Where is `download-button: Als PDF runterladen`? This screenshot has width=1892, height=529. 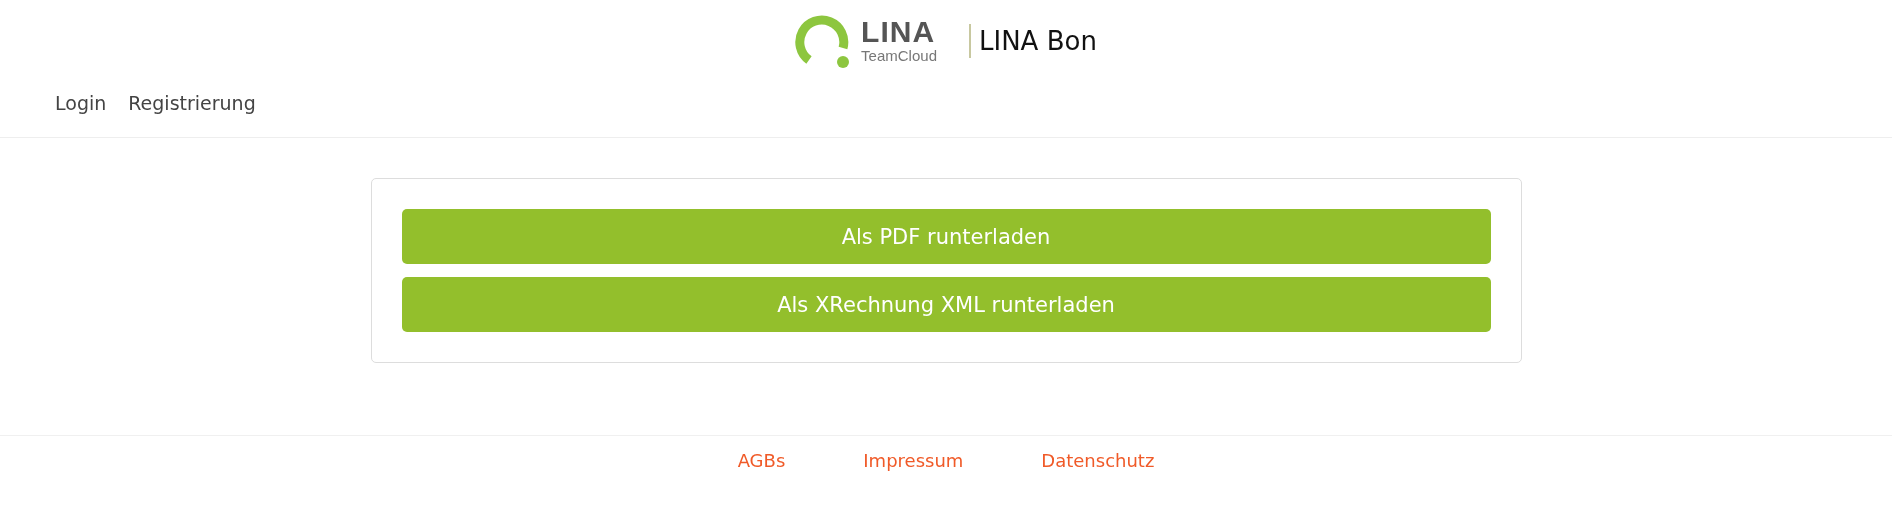 download-button: Als PDF runterladen is located at coordinates (946, 236).